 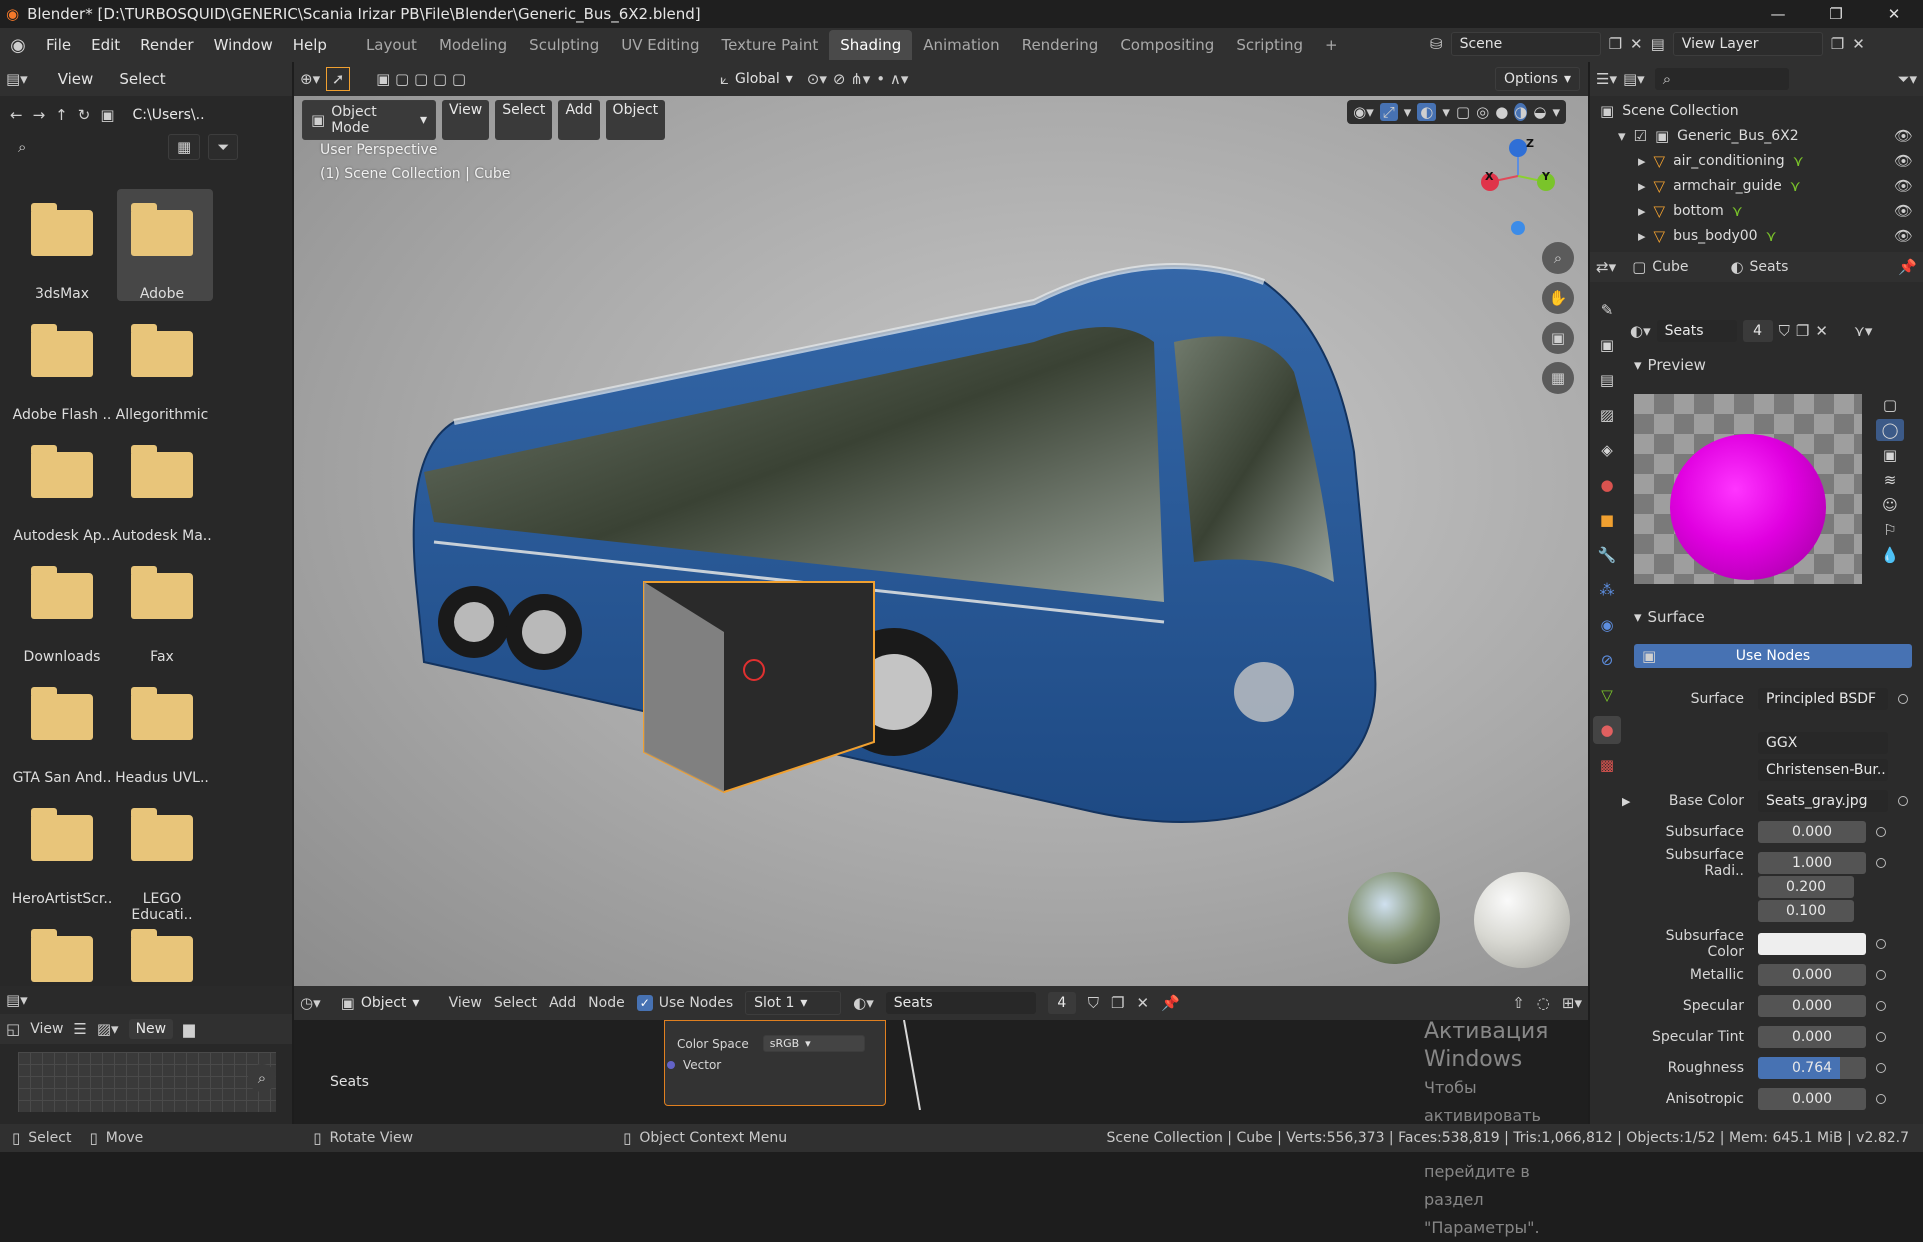 I want to click on zoom-icon: ⌕, so click(x=262, y=1078).